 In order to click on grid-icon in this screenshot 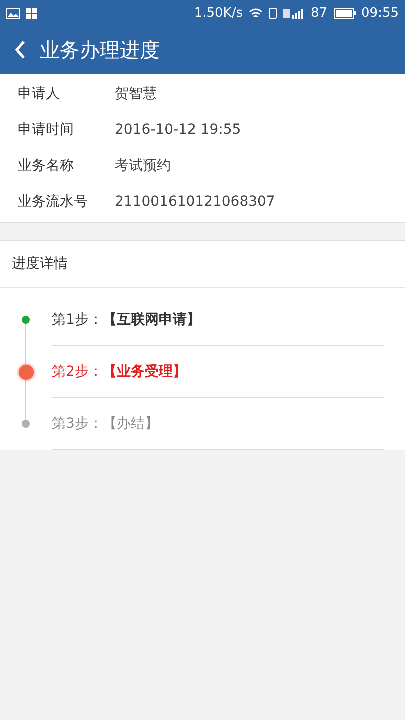, I will do `click(31, 13)`.